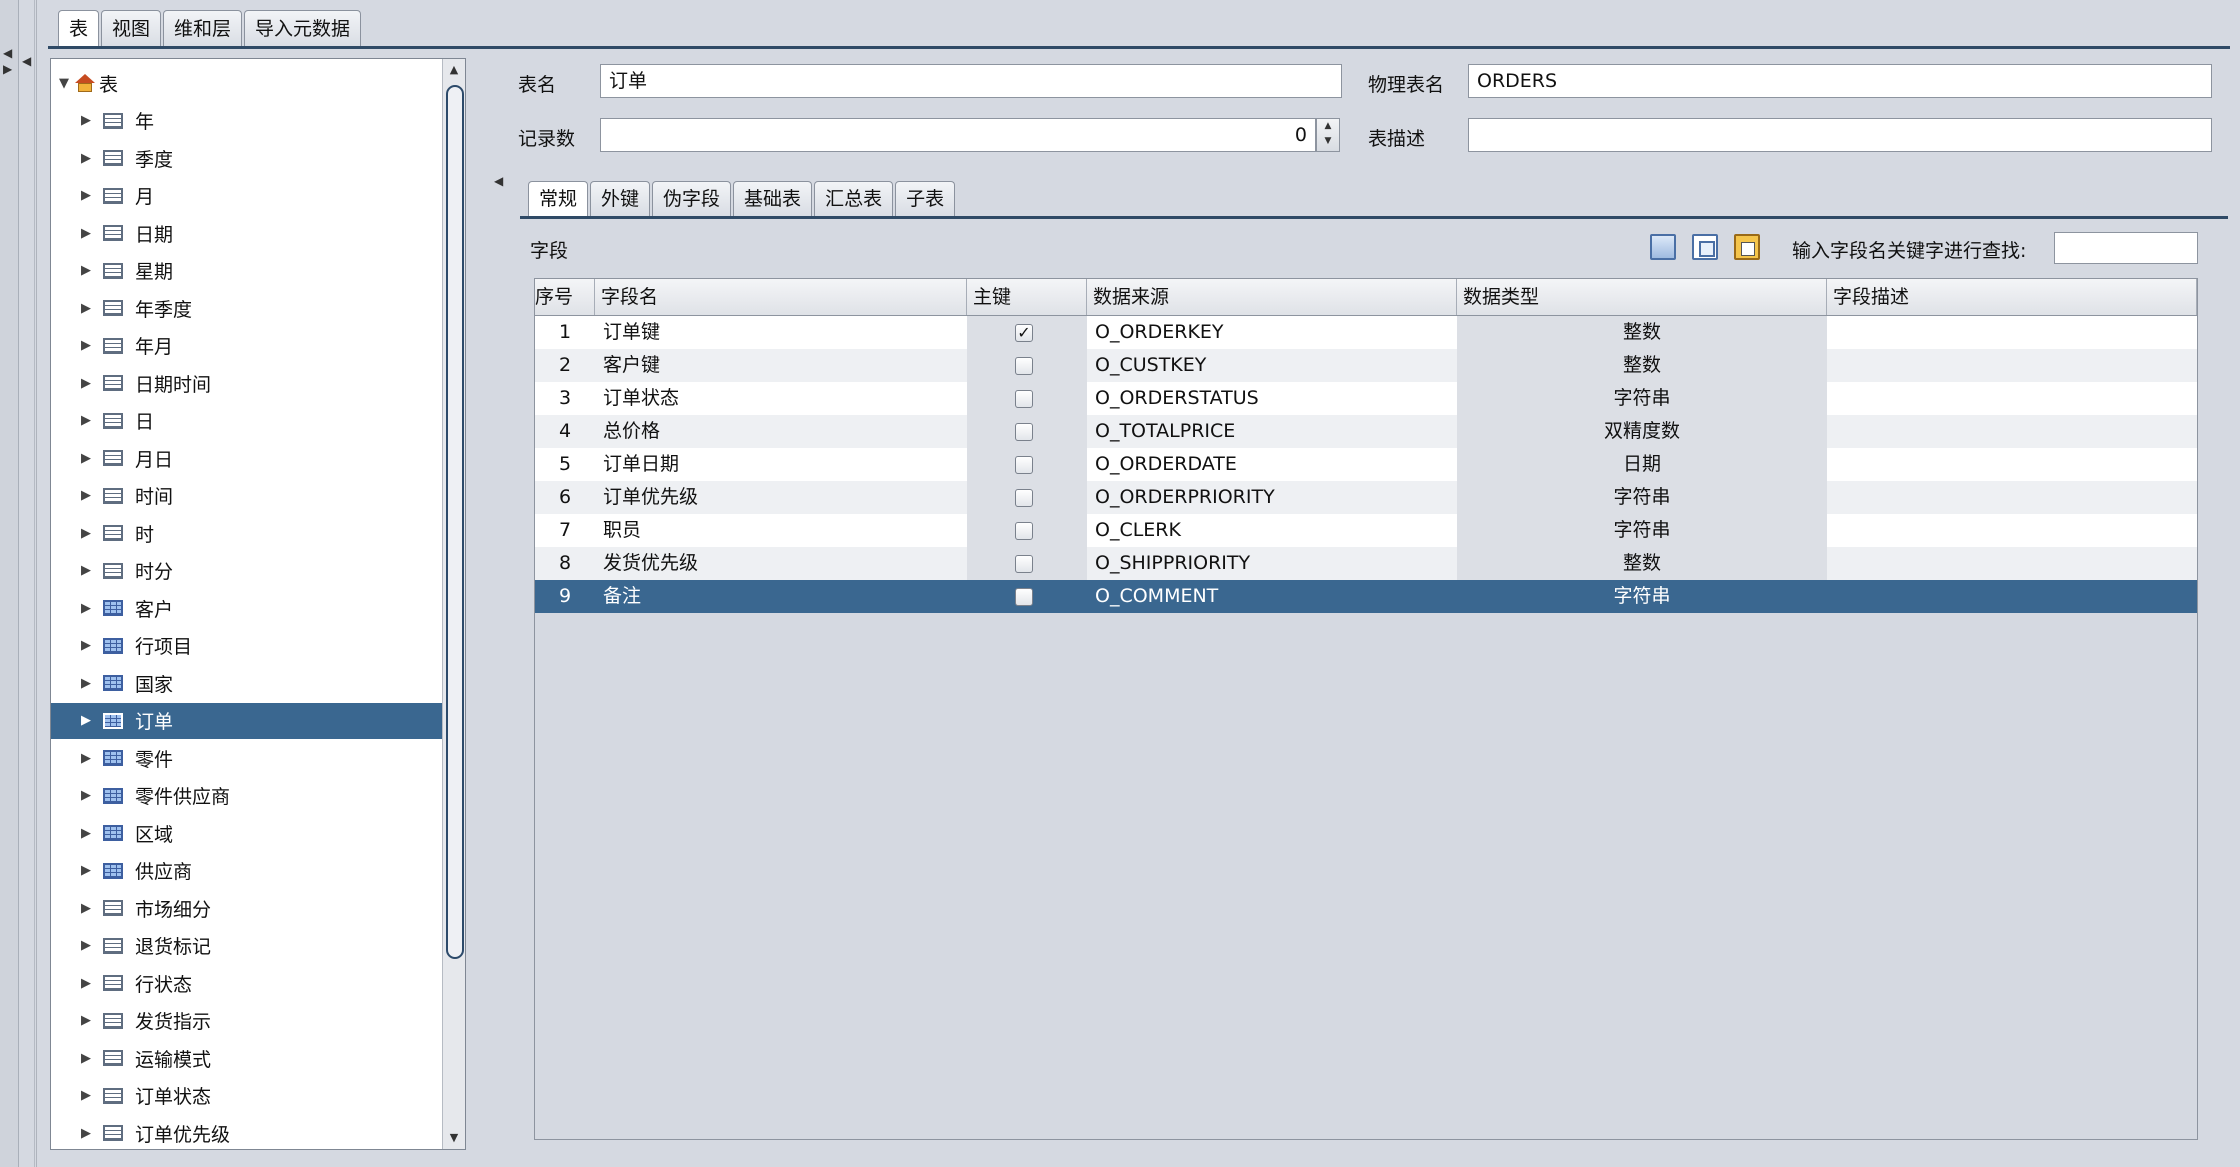 This screenshot has width=2240, height=1167. I want to click on tree-item: ▶ 年, so click(258, 121).